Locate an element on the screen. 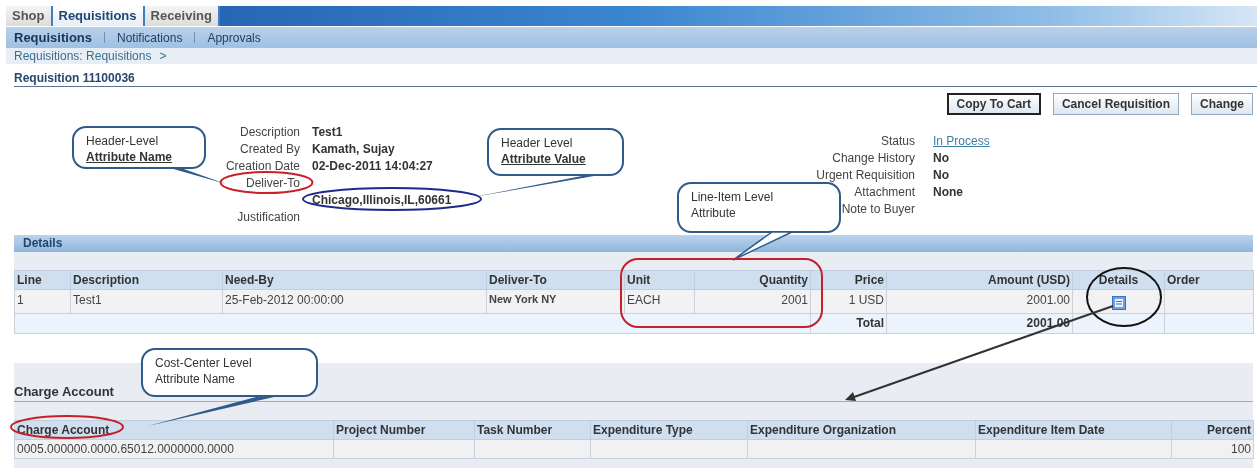 The width and height of the screenshot is (1257, 468). column-header: Charge Account is located at coordinates (174, 430).